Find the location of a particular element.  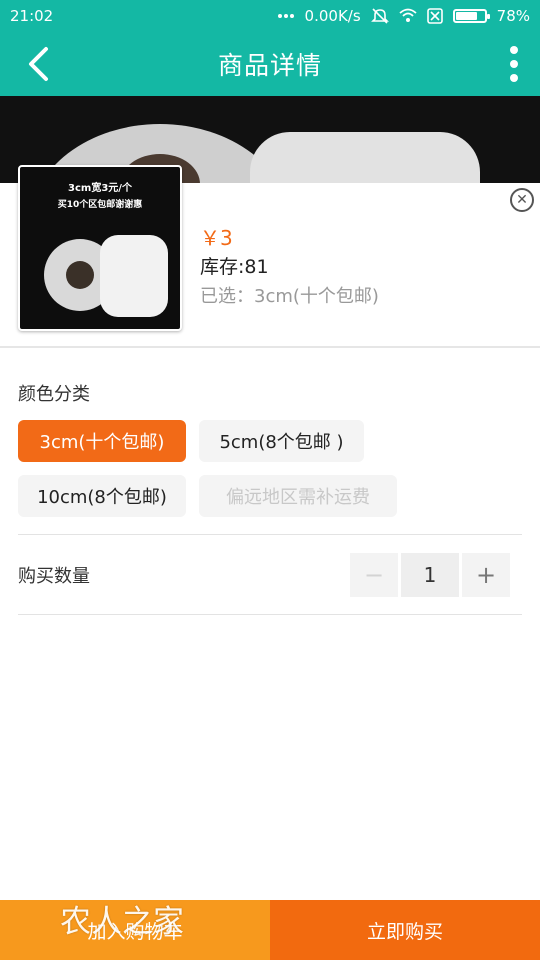

plus-icon: + is located at coordinates (486, 575).